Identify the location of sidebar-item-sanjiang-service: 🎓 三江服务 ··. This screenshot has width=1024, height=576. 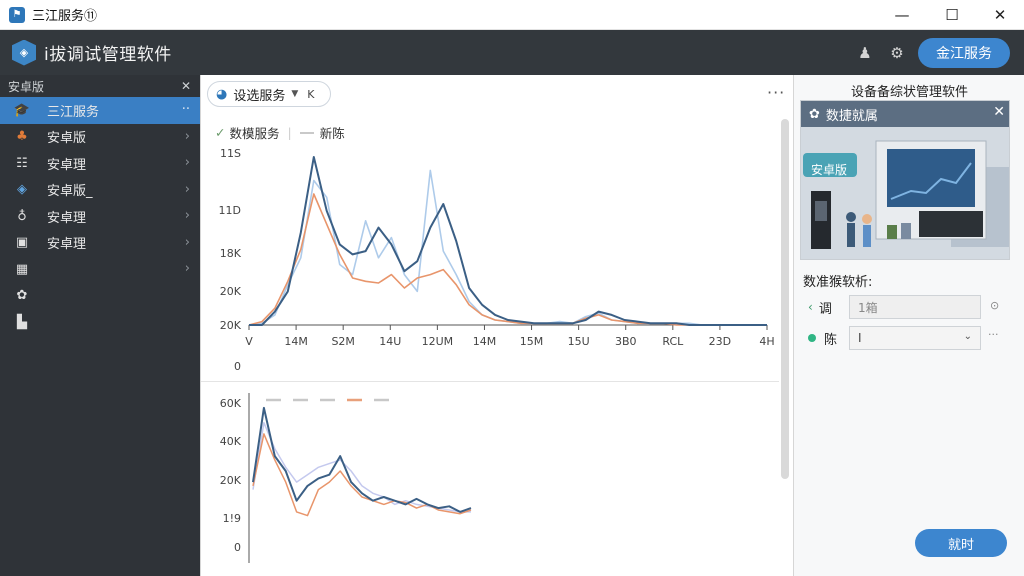
(100, 110).